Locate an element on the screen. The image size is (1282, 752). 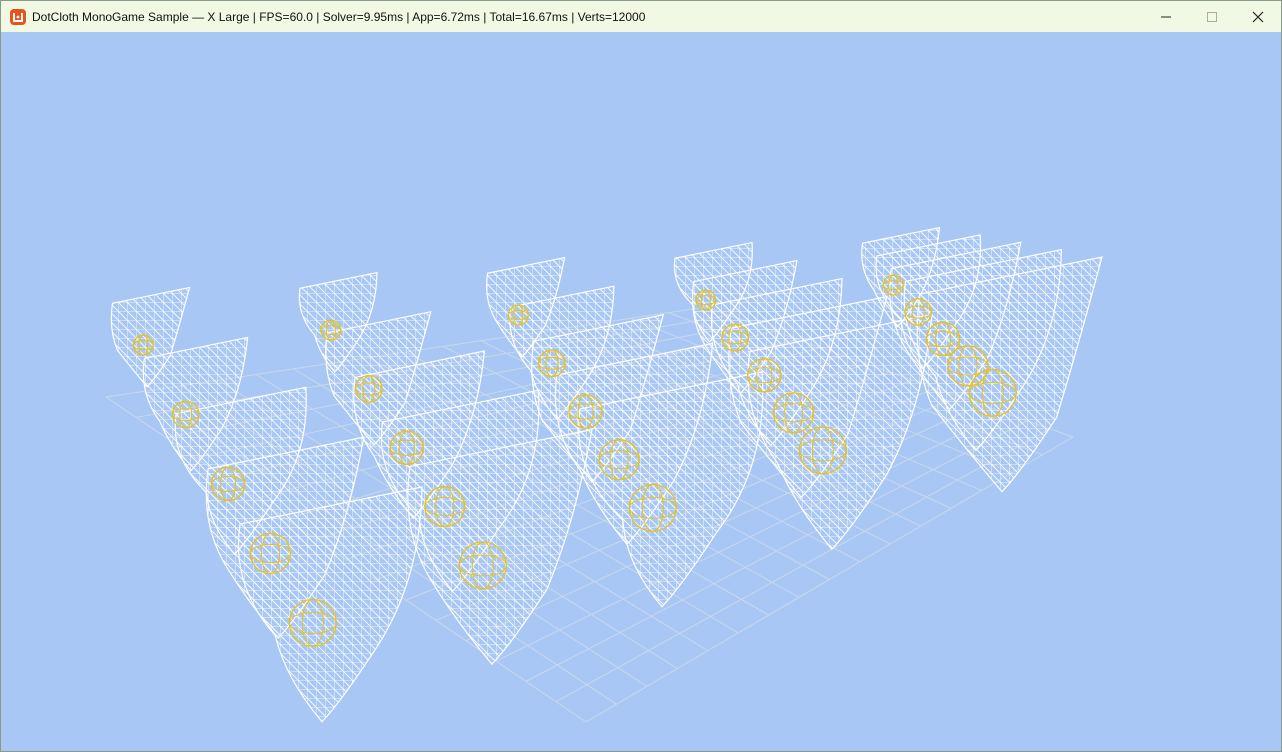
minimize-icon is located at coordinates (1166, 16).